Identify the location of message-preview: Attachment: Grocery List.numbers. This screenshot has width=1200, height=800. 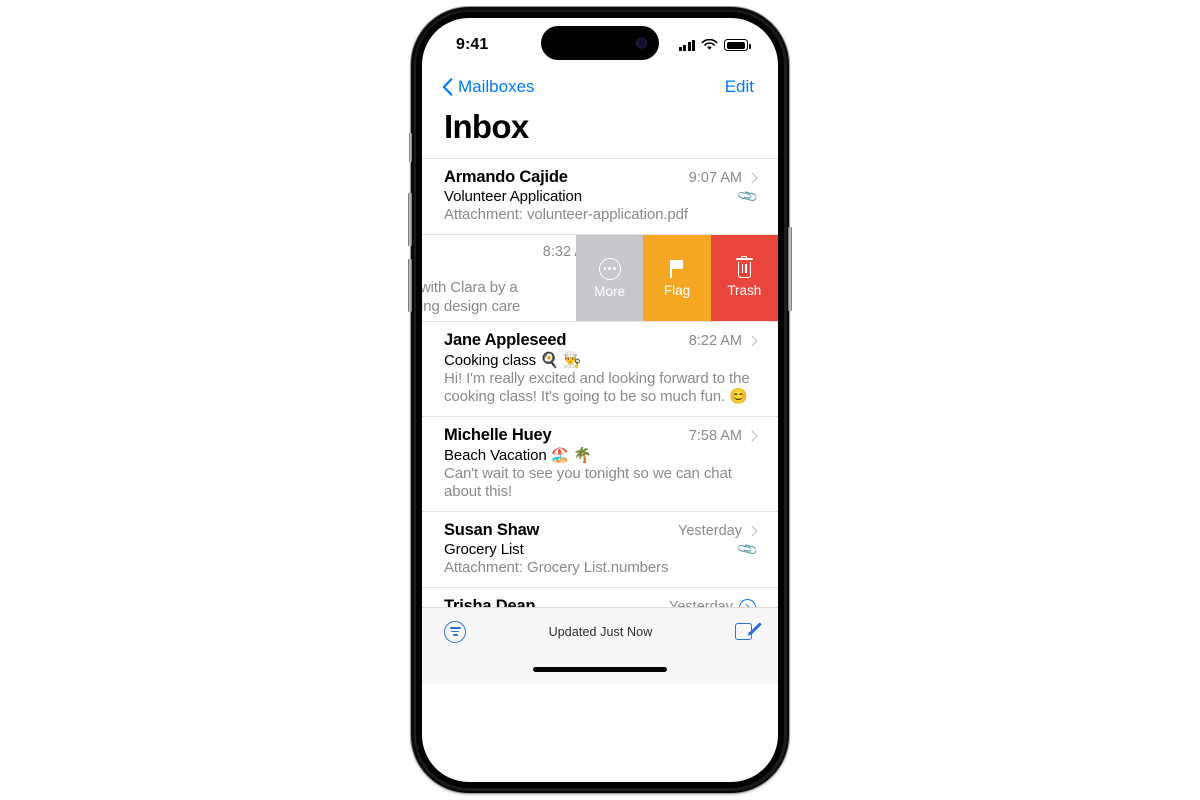
(556, 567).